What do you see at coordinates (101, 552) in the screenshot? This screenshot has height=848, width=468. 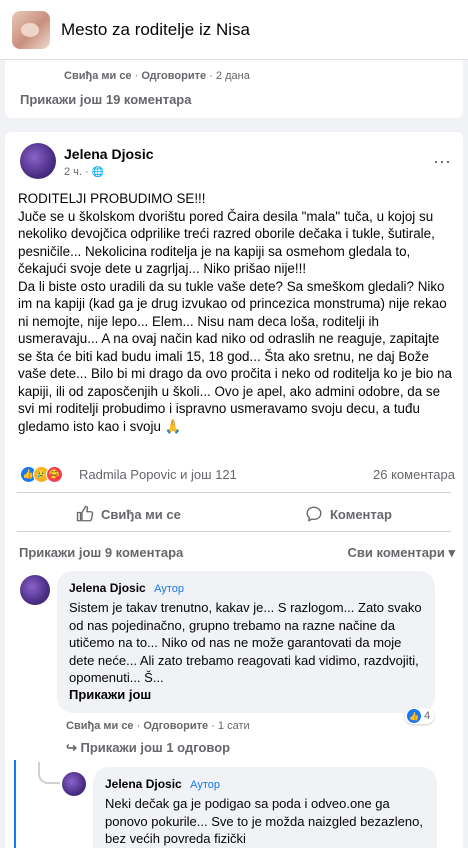 I see `show-more-comments-link: Прикажи још 9 коментара` at bounding box center [101, 552].